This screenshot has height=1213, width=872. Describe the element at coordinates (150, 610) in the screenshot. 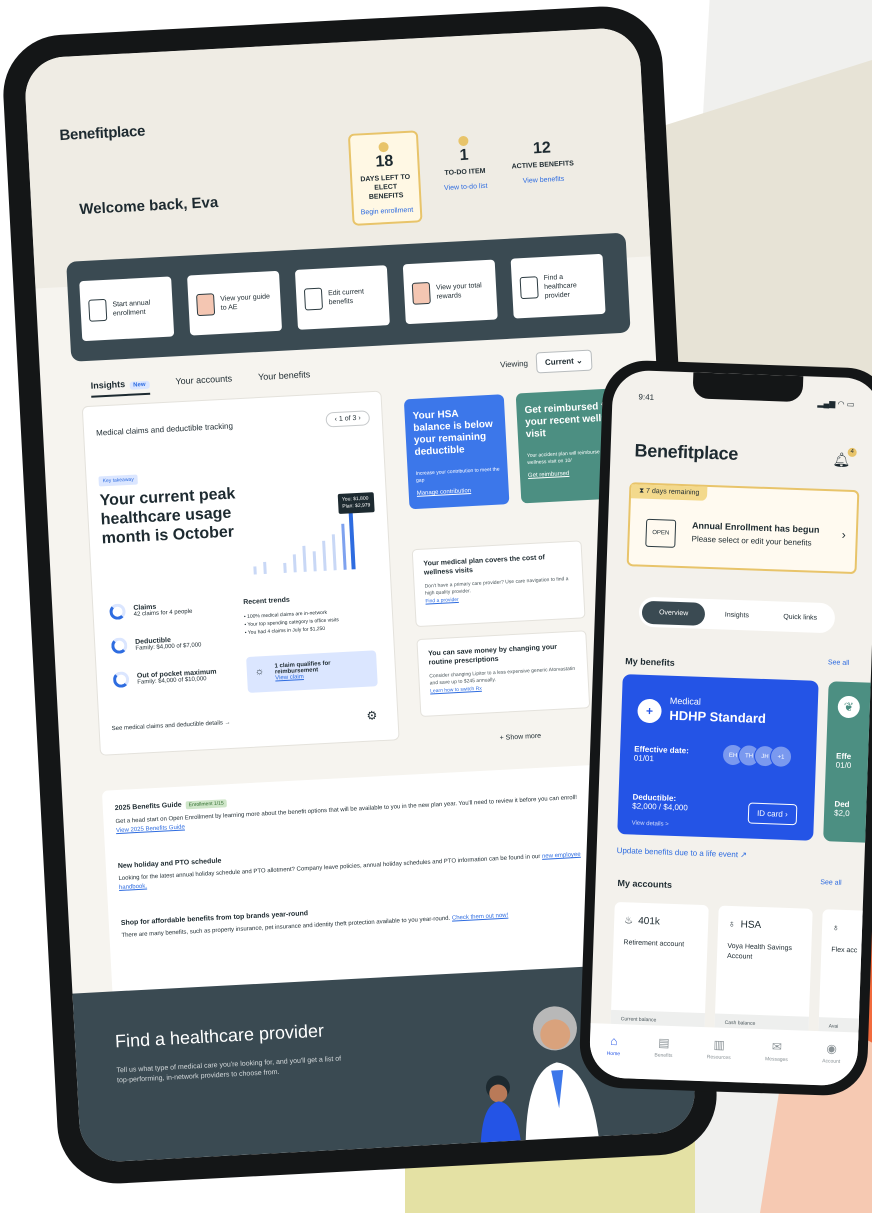

I see `metric-claims: Claims 42 claims for 4 people` at that location.